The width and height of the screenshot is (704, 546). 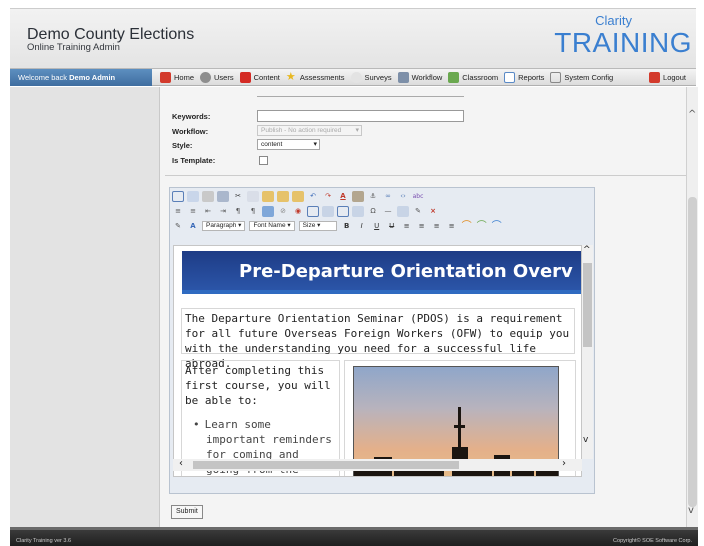 I want to click on size-select: Size ▾, so click(x=317, y=226).